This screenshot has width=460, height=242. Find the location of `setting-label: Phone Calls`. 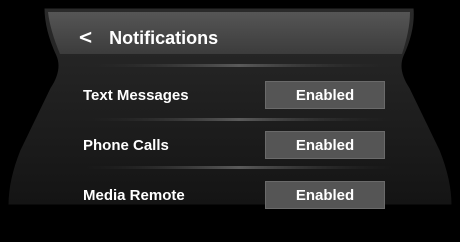

setting-label: Phone Calls is located at coordinates (126, 145).